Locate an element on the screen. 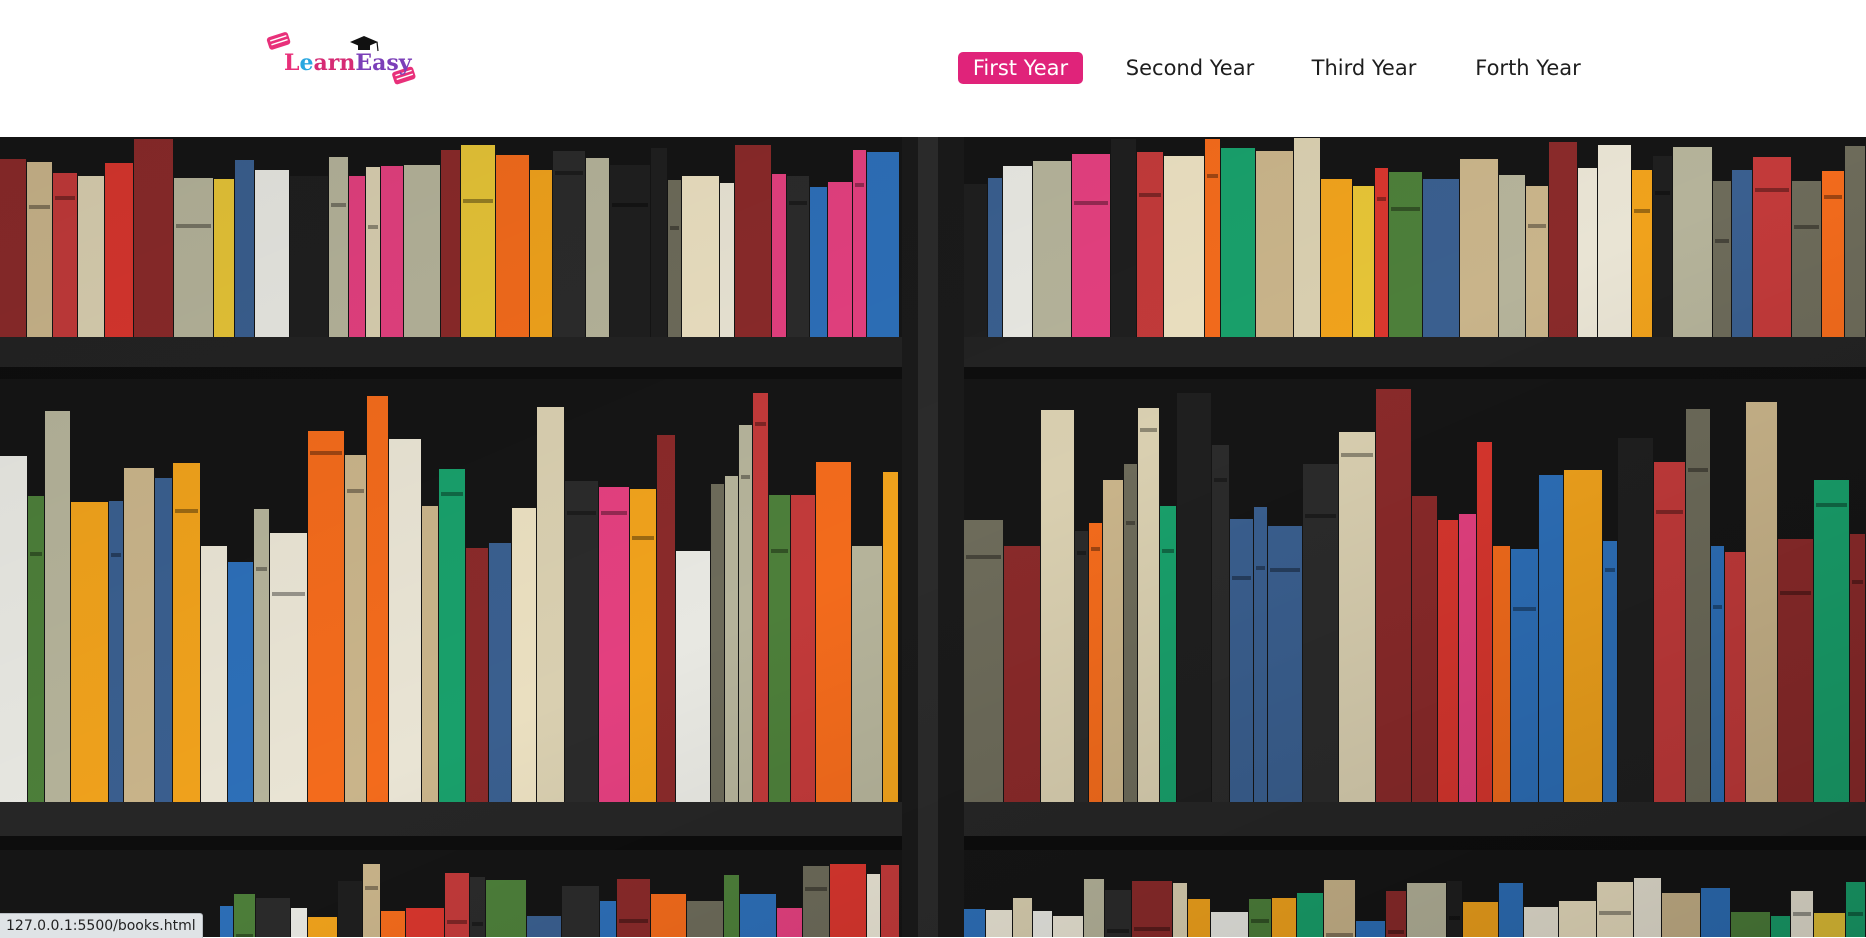 Image resolution: width=1866 pixels, height=938 pixels. site-logo: LearnEasy is located at coordinates (342, 59).